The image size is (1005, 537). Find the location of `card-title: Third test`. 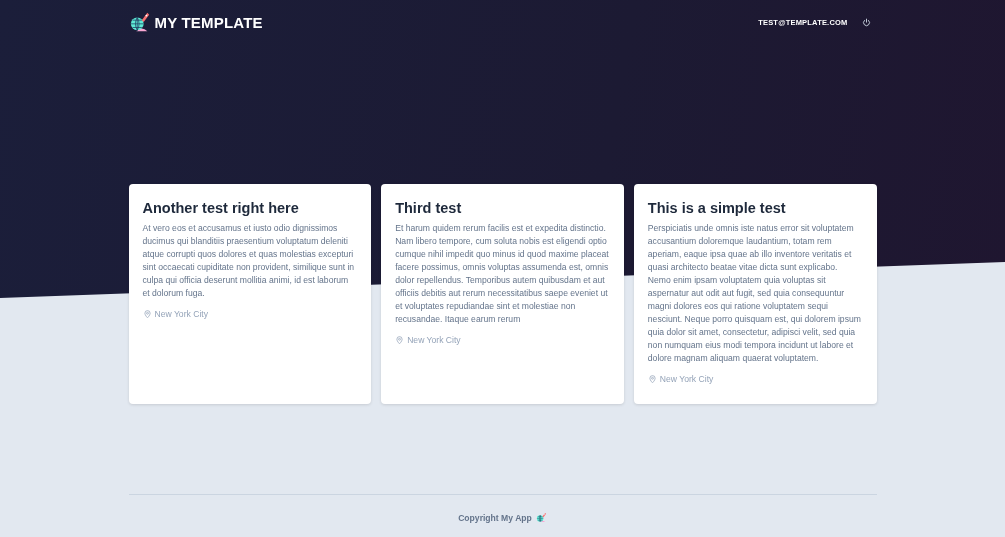

card-title: Third test is located at coordinates (429, 208).